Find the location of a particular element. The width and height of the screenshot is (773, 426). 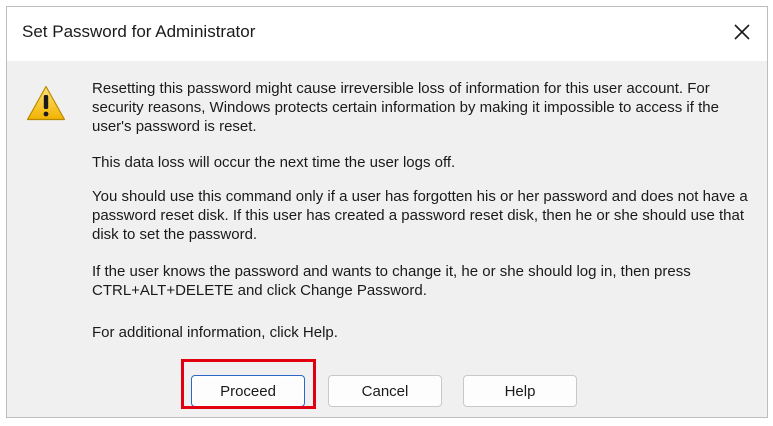

dialog-title: Set Password for Administrator is located at coordinates (139, 31).